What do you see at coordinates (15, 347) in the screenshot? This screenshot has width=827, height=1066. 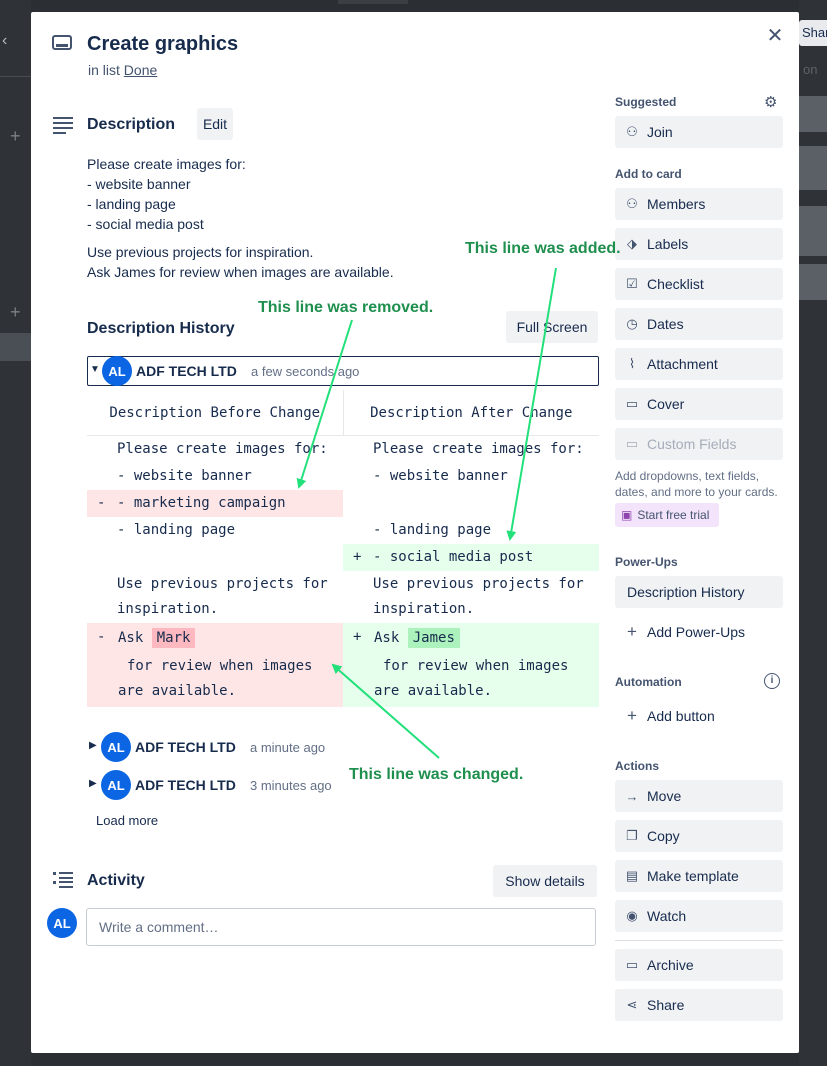 I see `board-selected-item` at bounding box center [15, 347].